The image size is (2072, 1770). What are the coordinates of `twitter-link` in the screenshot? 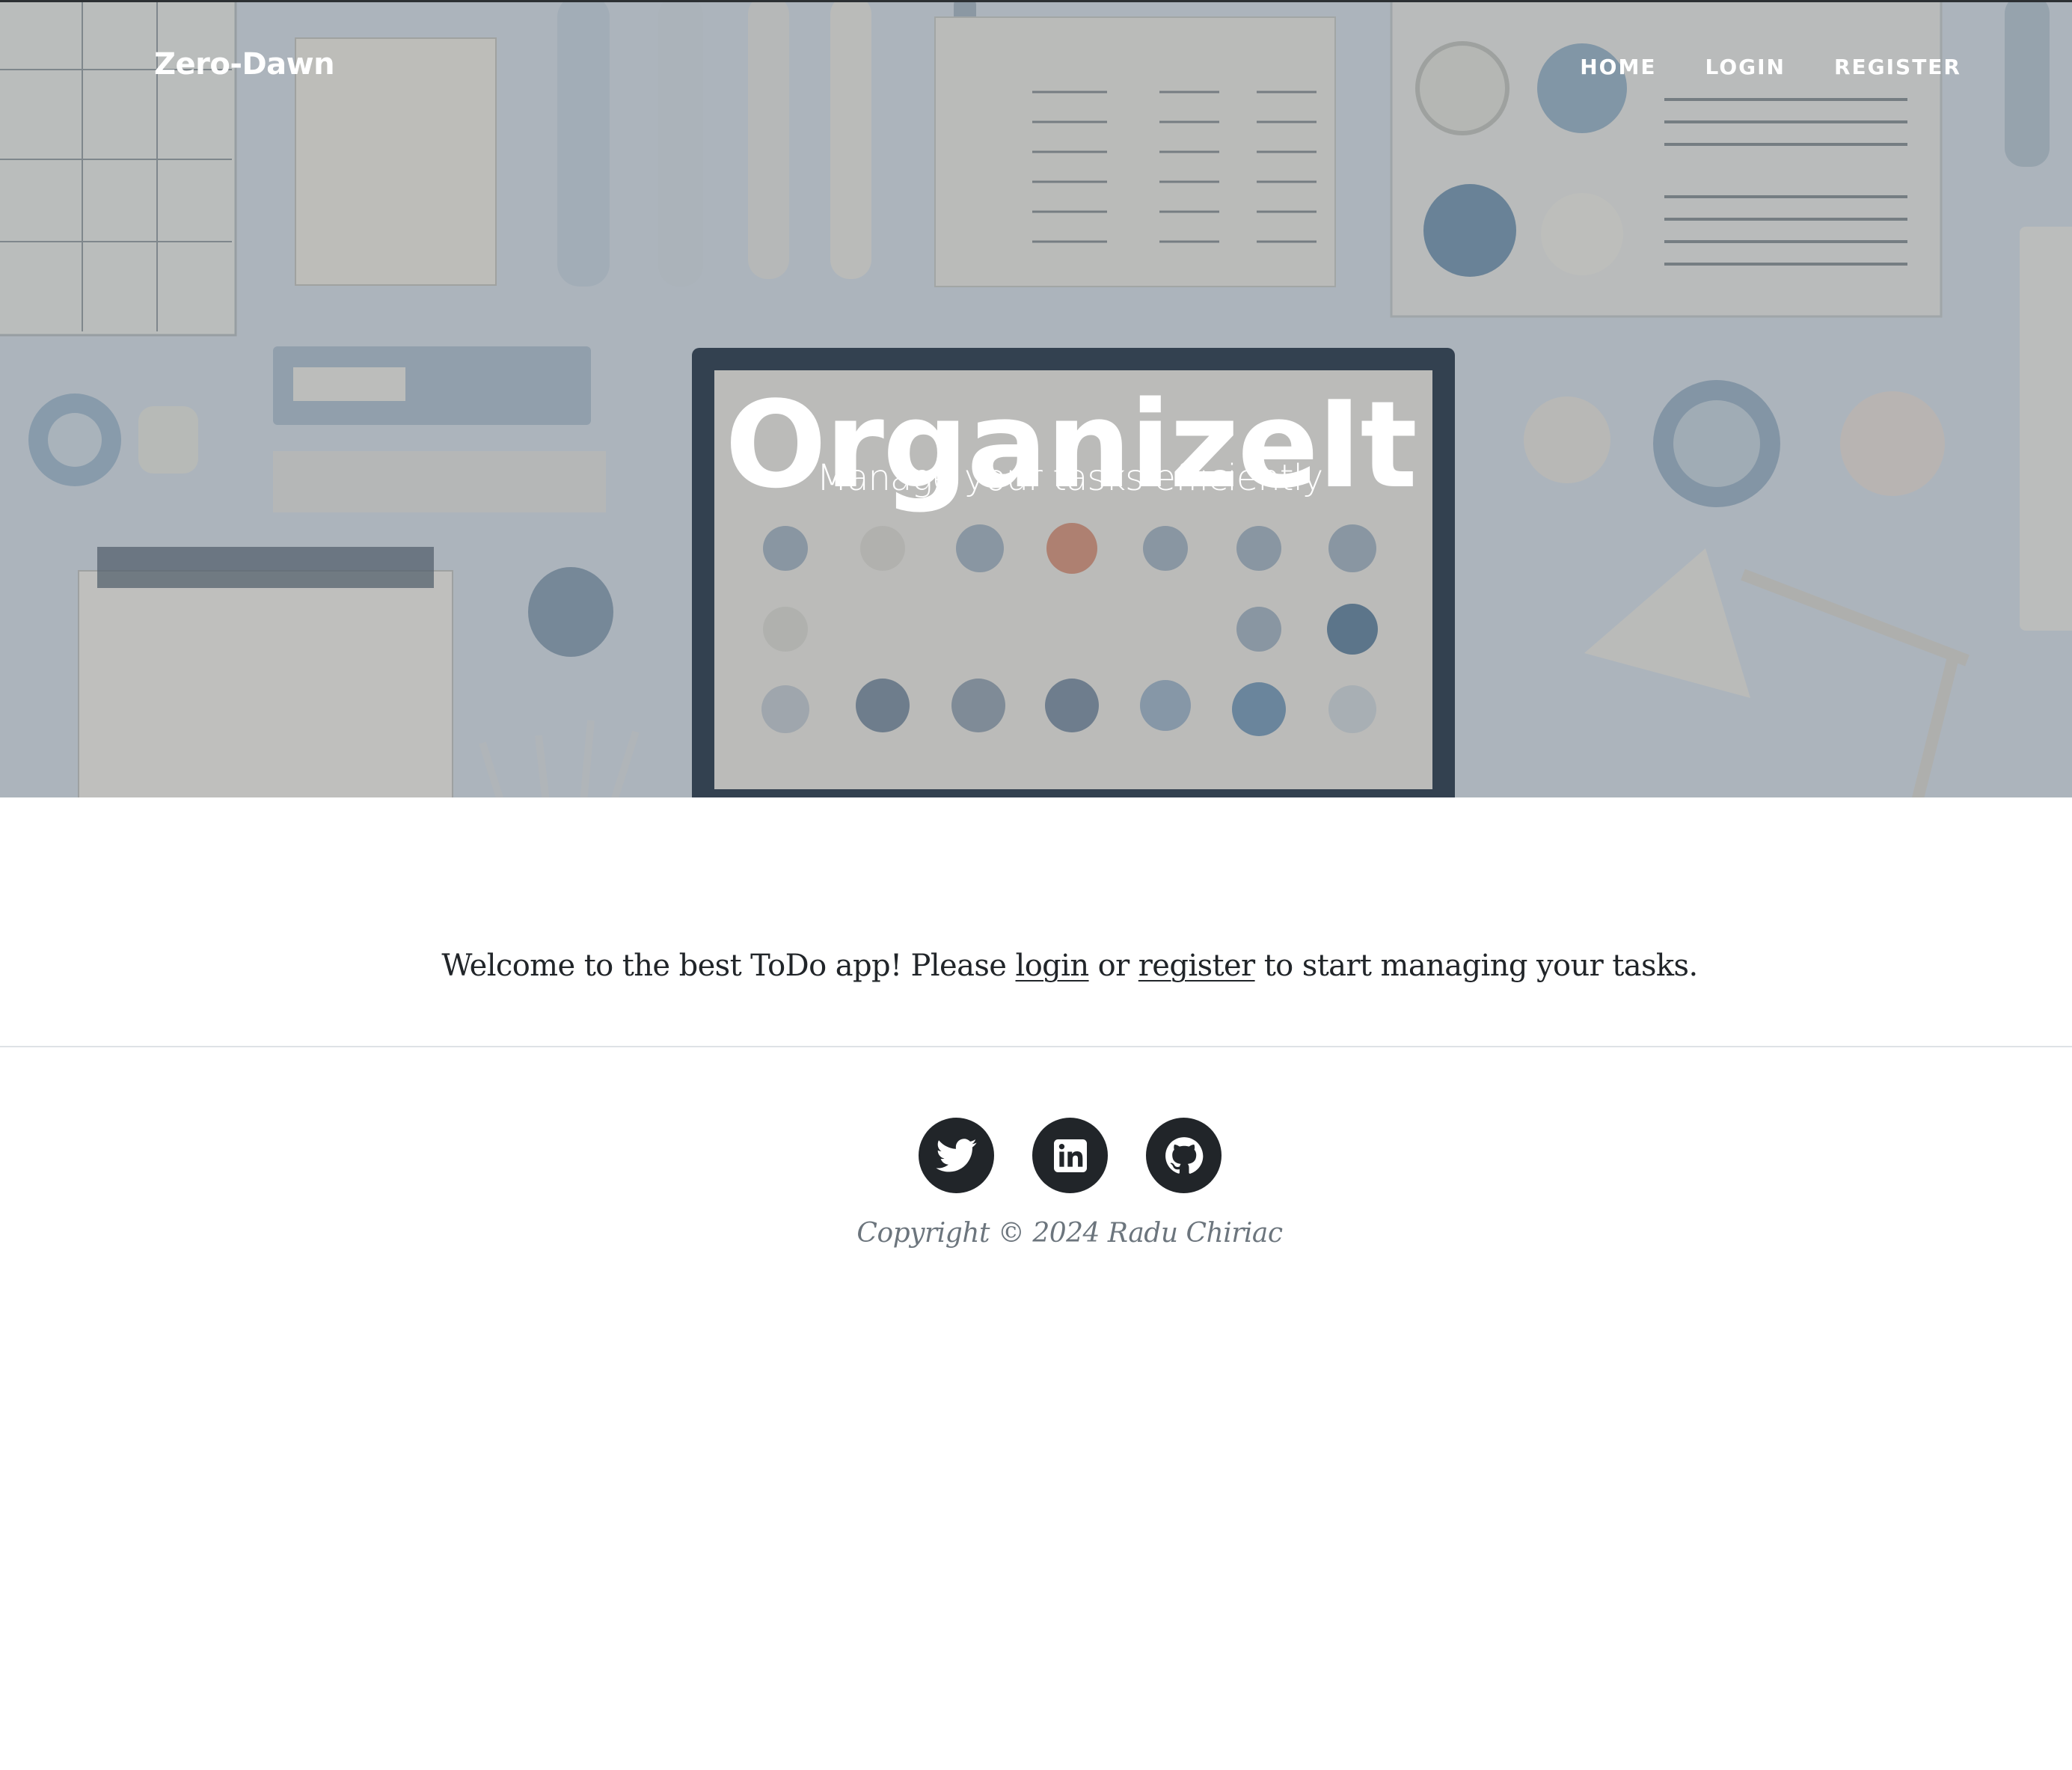 It's located at (956, 1155).